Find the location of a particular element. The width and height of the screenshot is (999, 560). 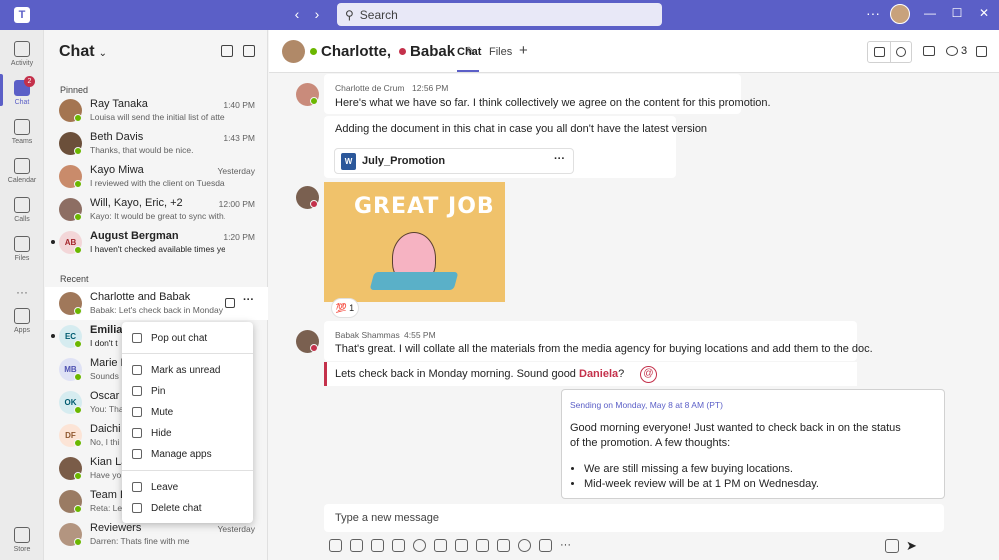

rail-item-more: ··· is located at coordinates (22, 292).